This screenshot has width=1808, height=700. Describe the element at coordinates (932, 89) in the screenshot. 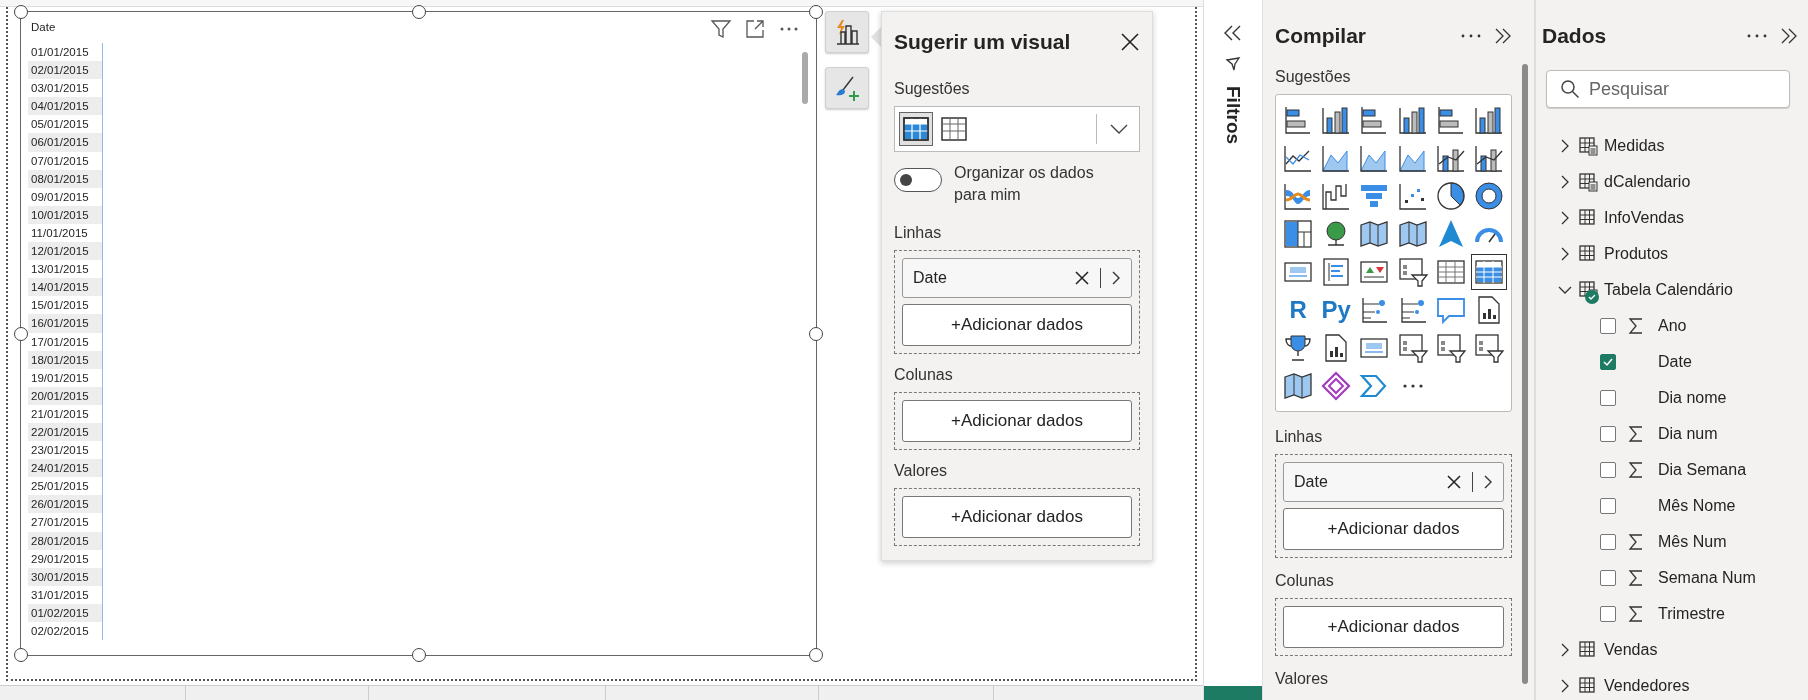

I see `section-label: Sugestões` at that location.